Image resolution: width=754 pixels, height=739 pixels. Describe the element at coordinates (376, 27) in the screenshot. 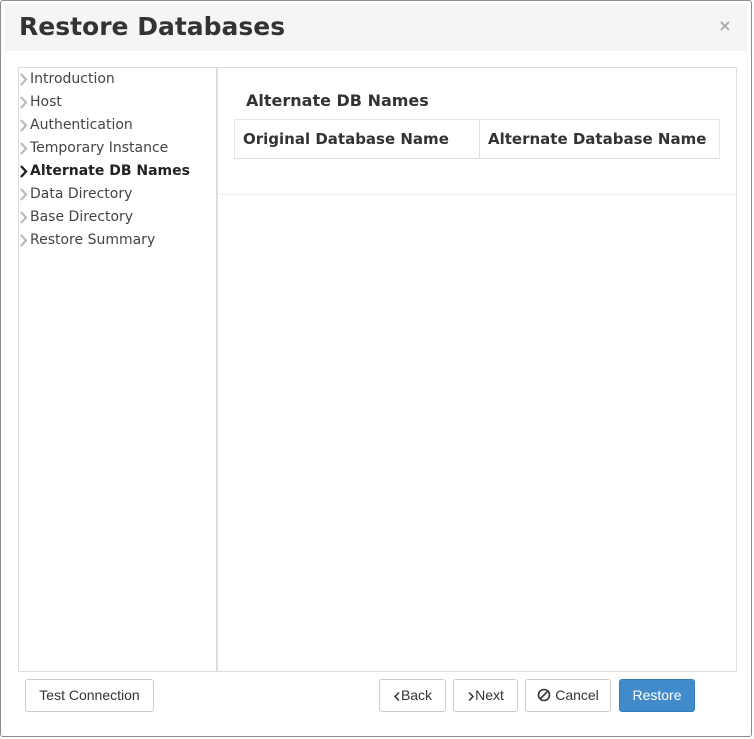

I see `dialog-header: Restore Databases ×` at that location.